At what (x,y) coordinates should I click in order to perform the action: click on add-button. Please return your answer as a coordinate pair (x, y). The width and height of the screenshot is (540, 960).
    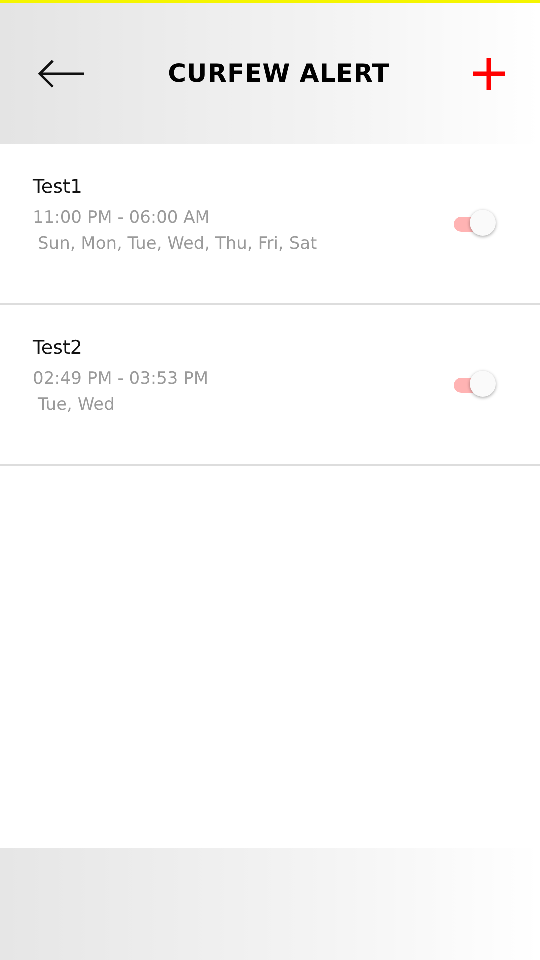
    Looking at the image, I should click on (489, 73).